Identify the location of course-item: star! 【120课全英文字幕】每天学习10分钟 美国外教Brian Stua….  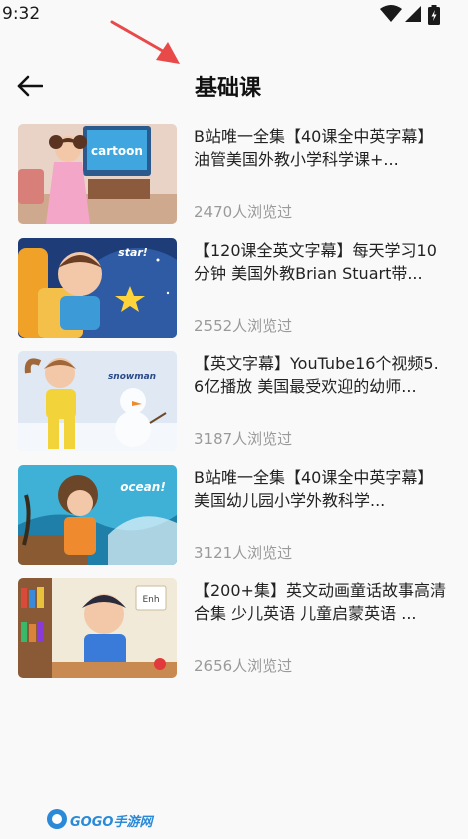
(234, 291).